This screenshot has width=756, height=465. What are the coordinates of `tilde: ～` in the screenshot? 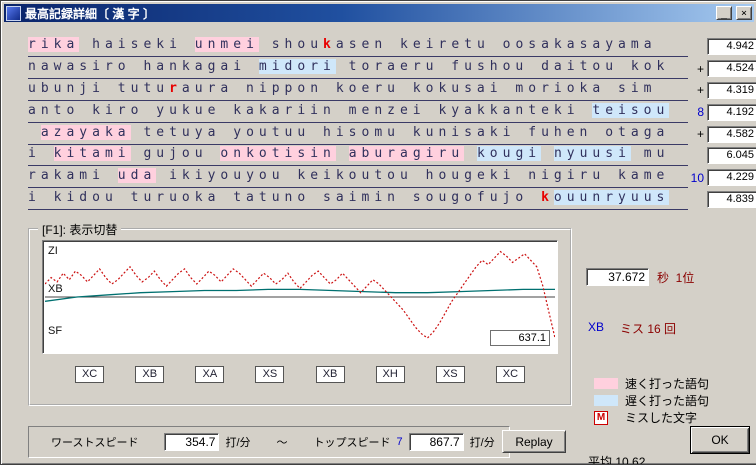 It's located at (282, 443).